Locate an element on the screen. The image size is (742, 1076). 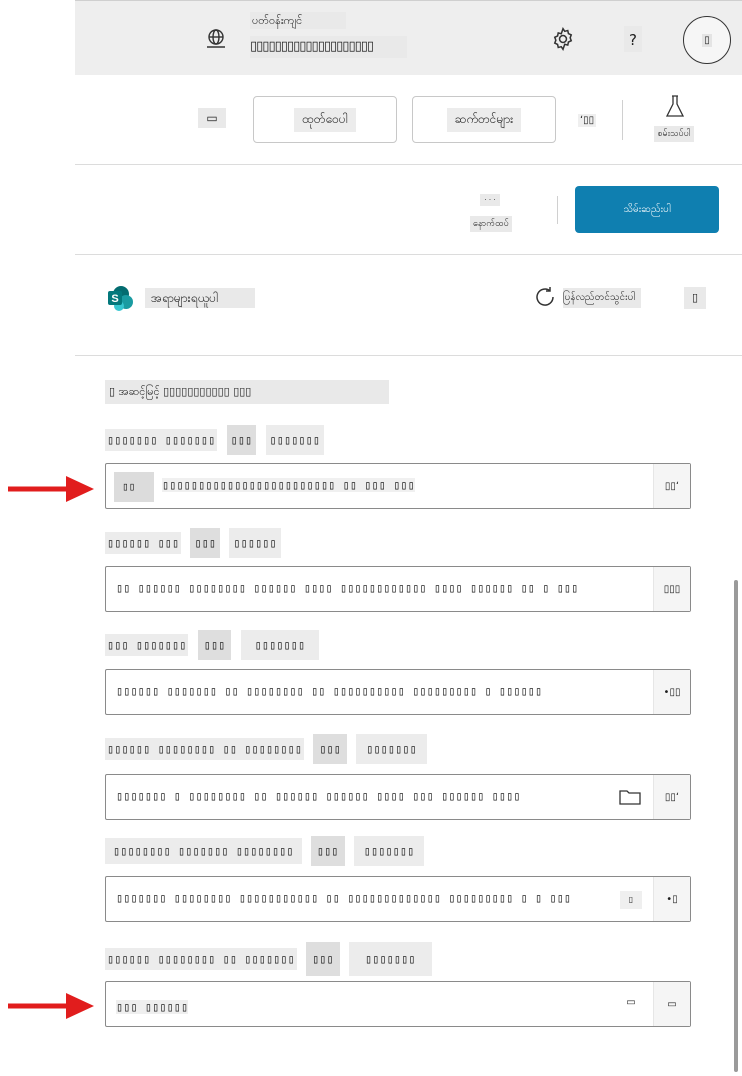
field-value: ▯▯▯ ▯▯▯▯▯▯ is located at coordinates (152, 1007).